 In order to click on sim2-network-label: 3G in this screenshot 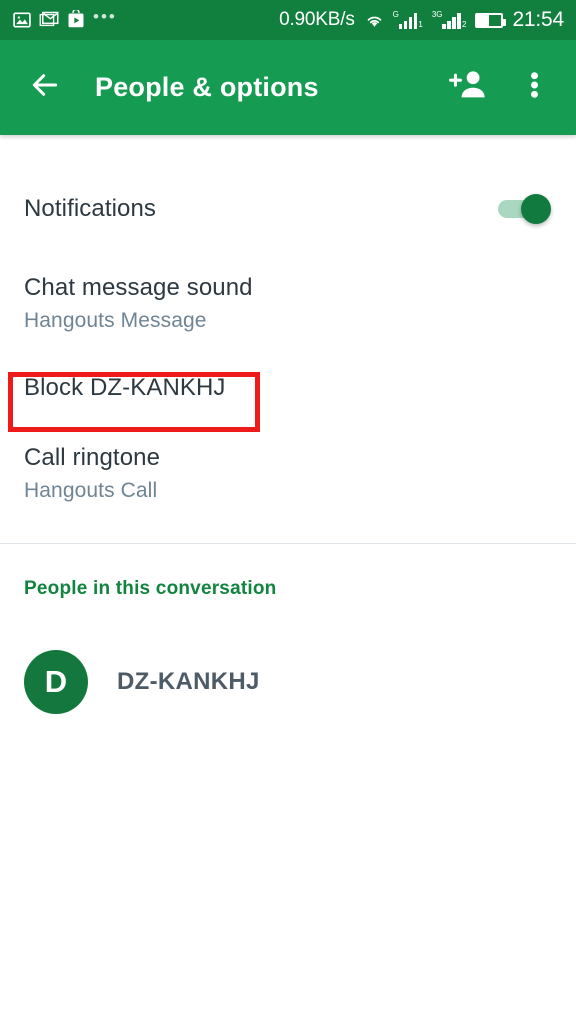, I will do `click(437, 14)`.